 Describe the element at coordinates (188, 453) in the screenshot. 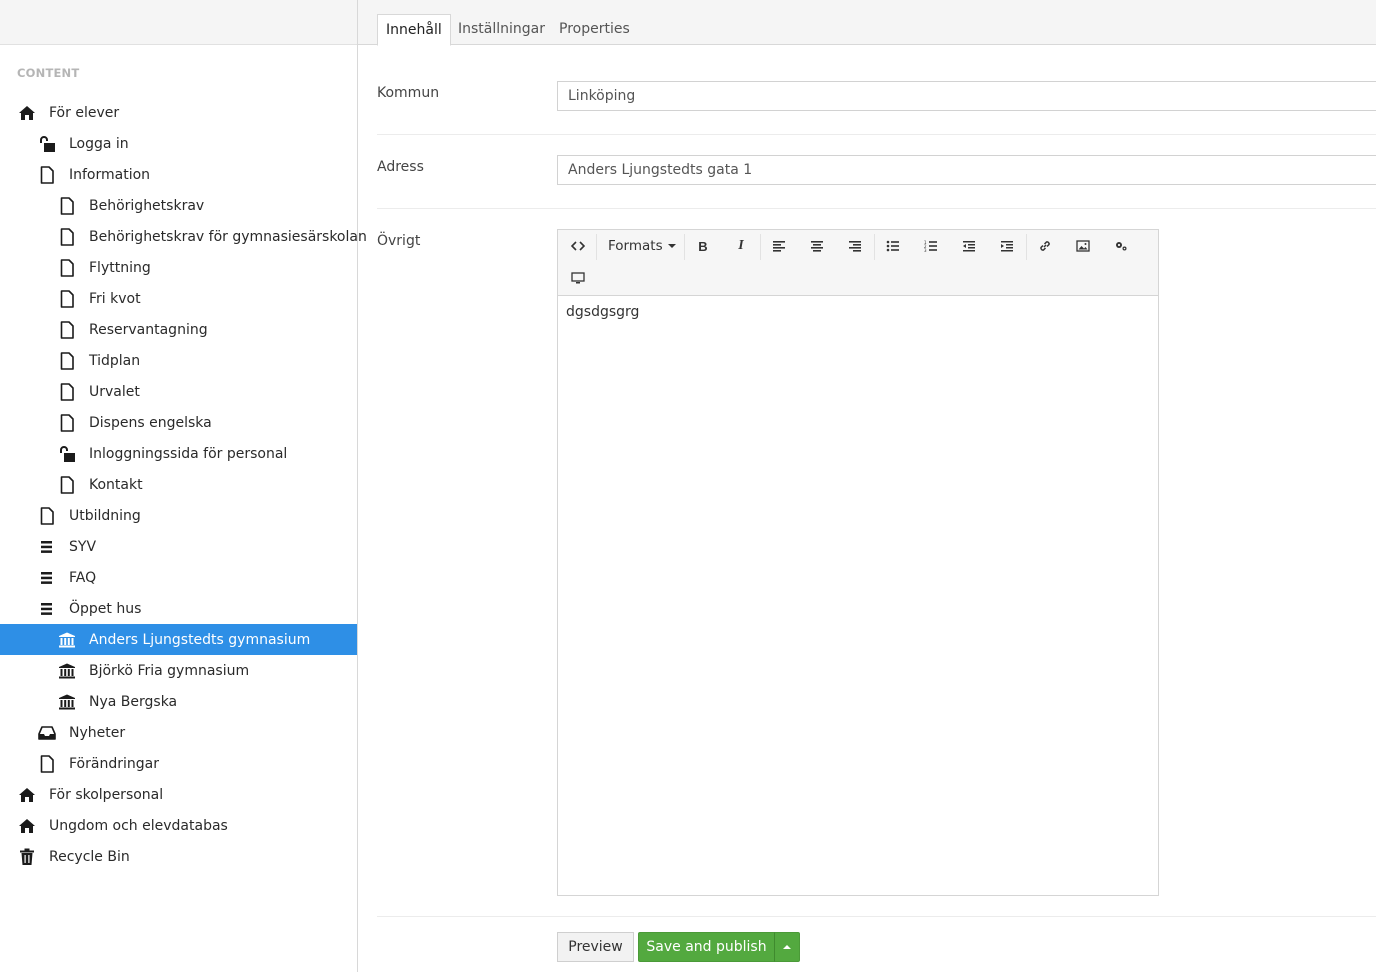

I see `tree-node-label: Inloggningssida för personal` at that location.